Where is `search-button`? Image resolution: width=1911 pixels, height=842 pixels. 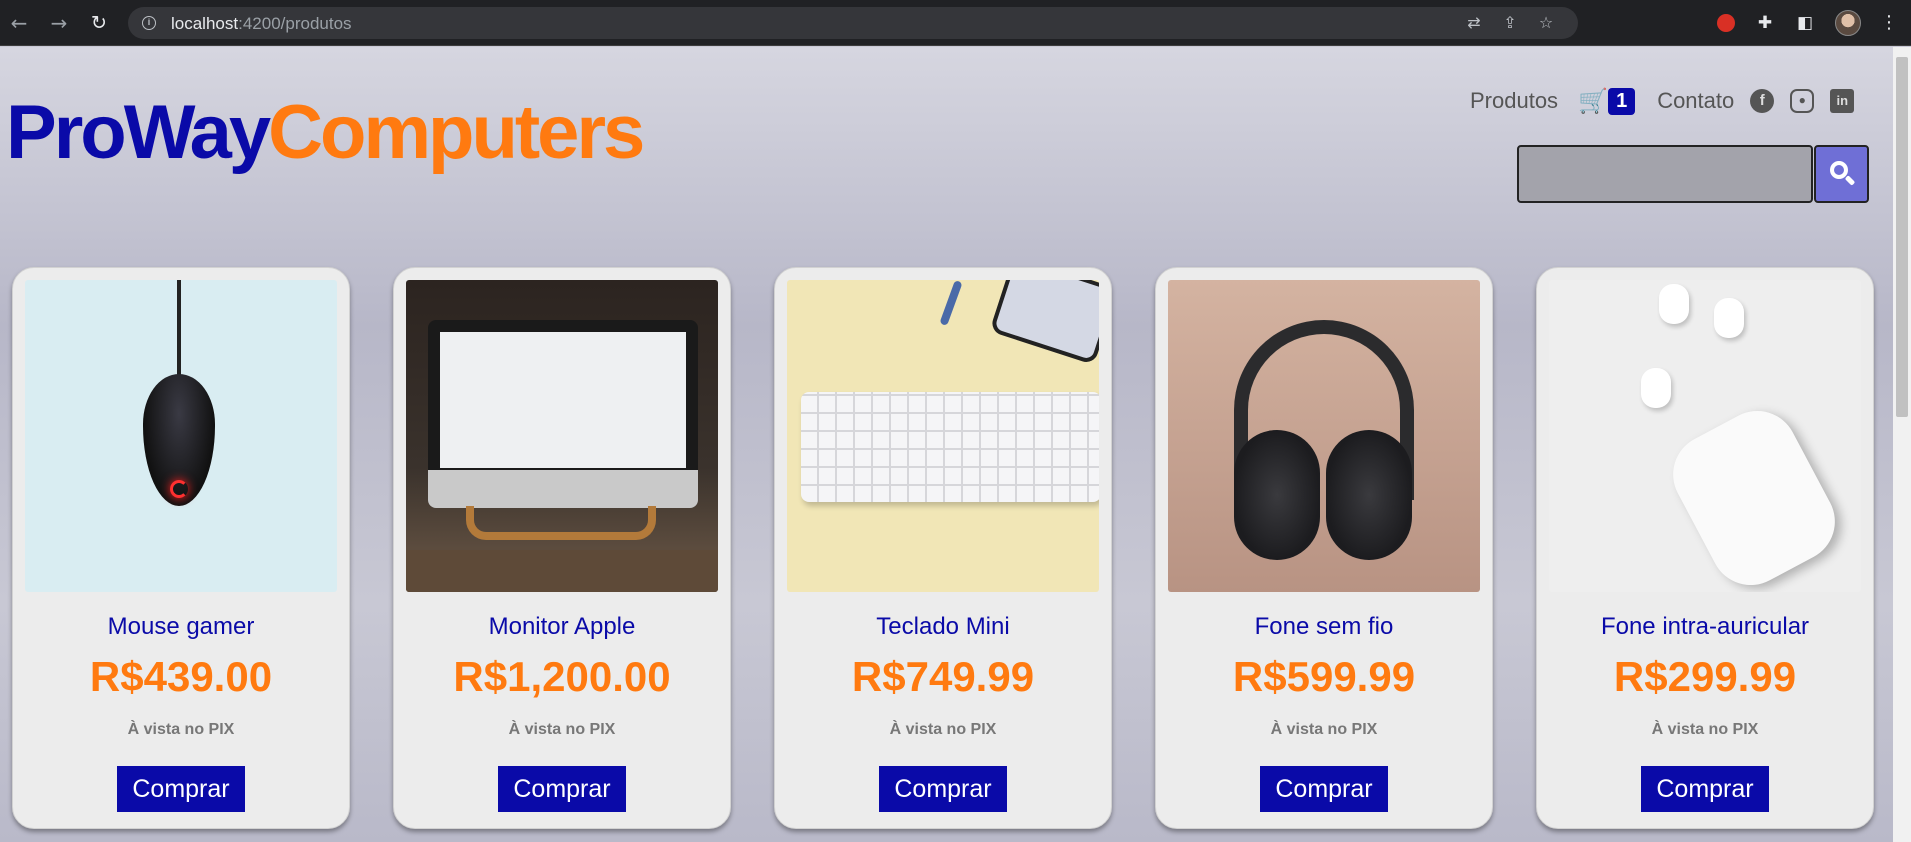 search-button is located at coordinates (1841, 174).